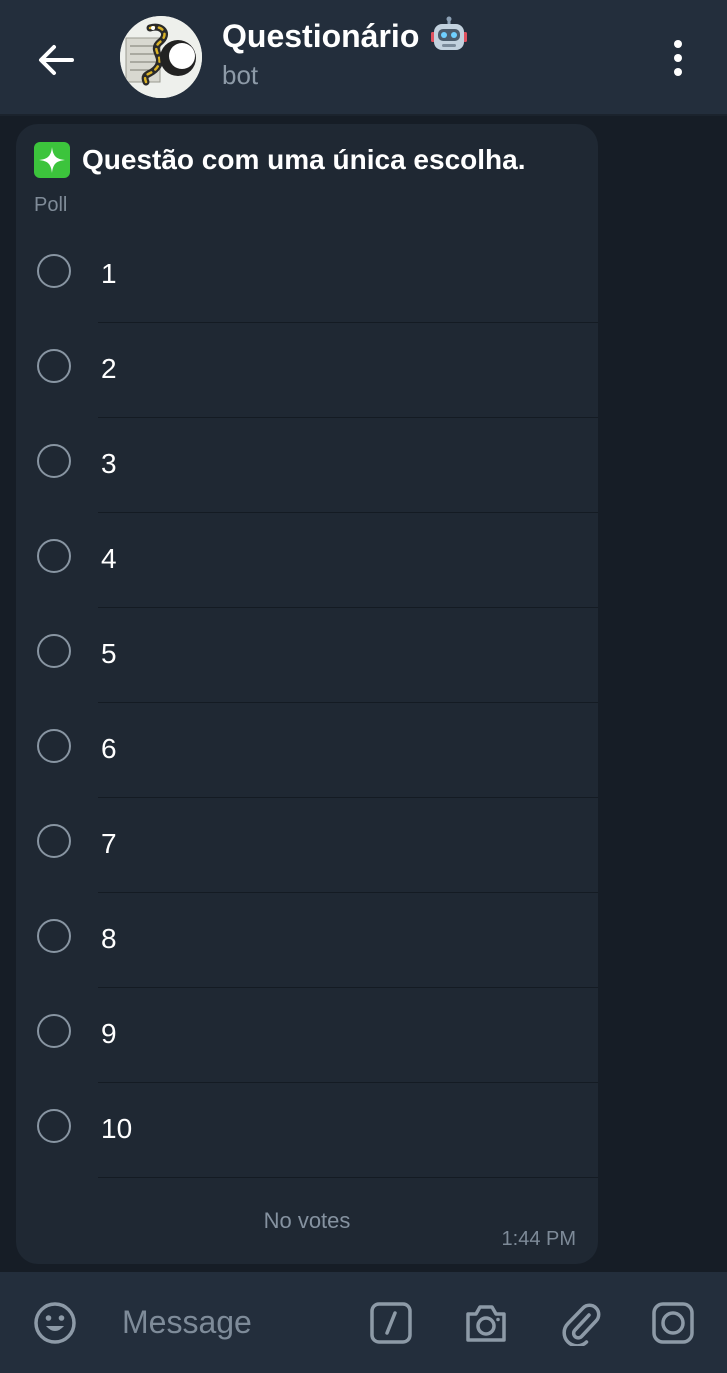 Image resolution: width=727 pixels, height=1373 pixels. What do you see at coordinates (240, 75) in the screenshot?
I see `chat-subtitle: bot` at bounding box center [240, 75].